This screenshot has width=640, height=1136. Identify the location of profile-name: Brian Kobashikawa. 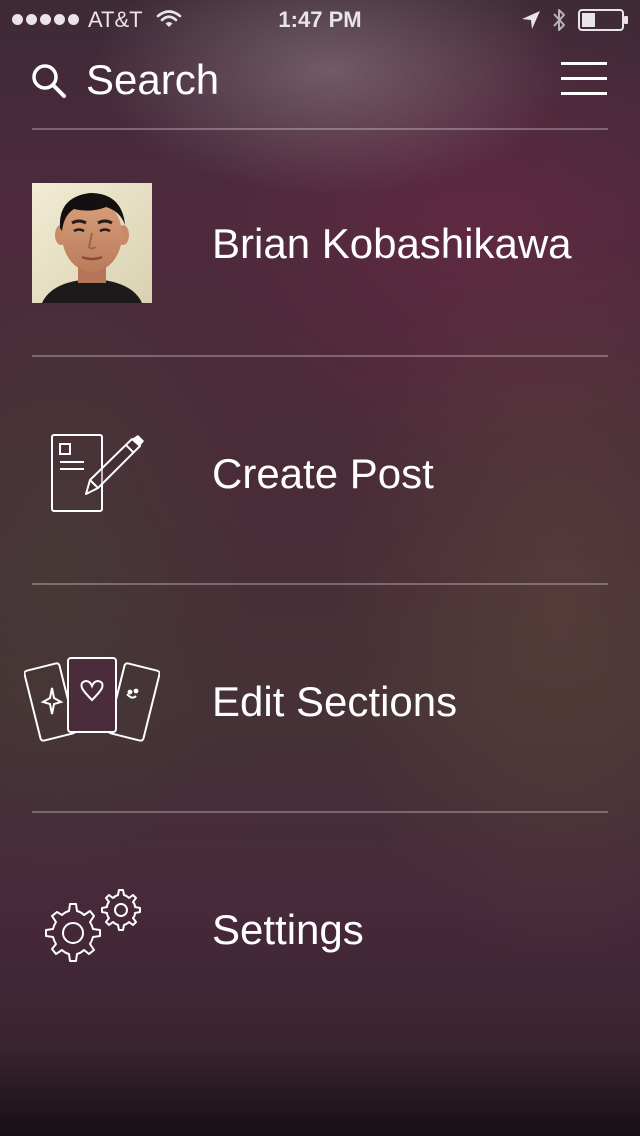
(392, 243).